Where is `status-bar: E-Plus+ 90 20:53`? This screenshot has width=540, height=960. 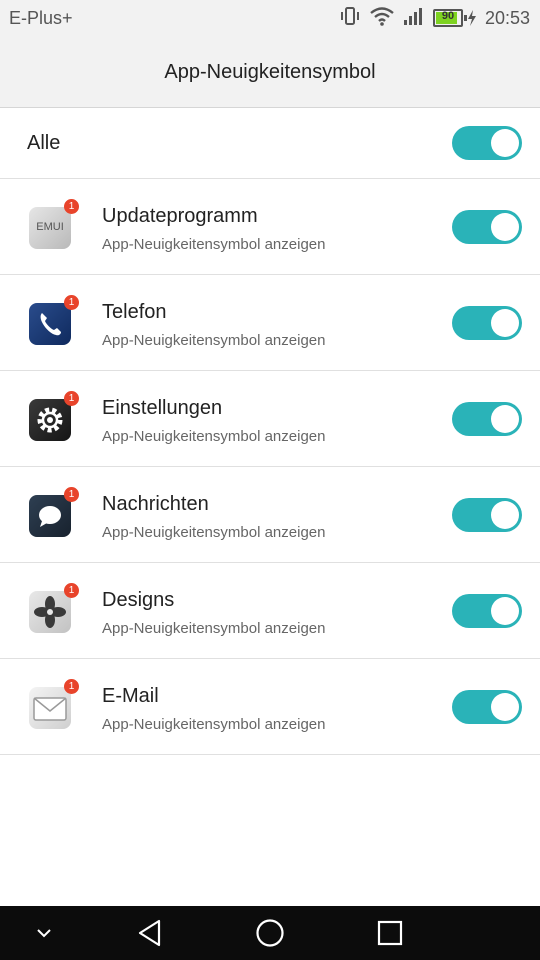
status-bar: E-Plus+ 90 20:53 is located at coordinates (270, 18).